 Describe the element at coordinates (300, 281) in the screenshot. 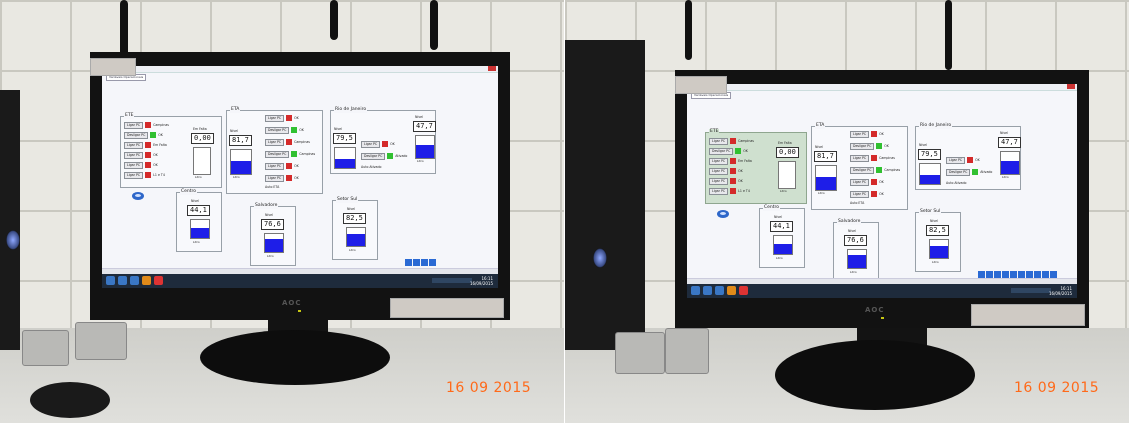

I see `taskbar: 16:11 16/09/2015` at that location.